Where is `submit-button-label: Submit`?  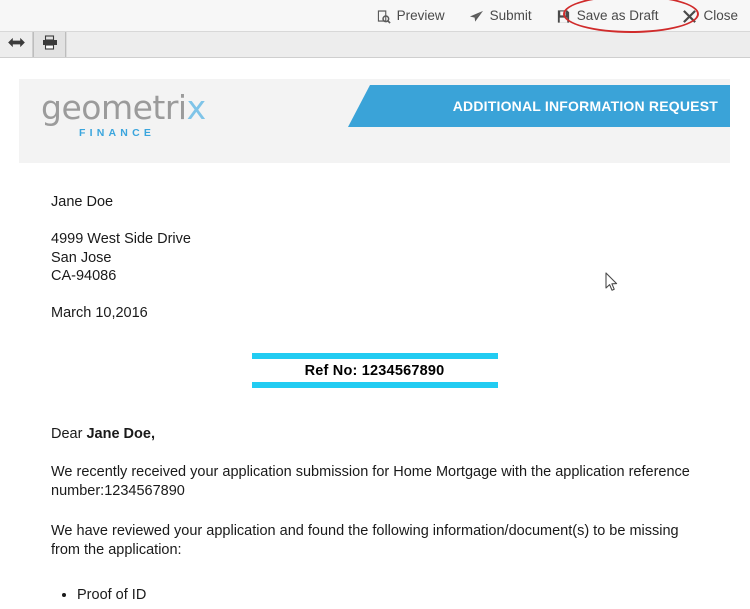
submit-button-label: Submit is located at coordinates (510, 16).